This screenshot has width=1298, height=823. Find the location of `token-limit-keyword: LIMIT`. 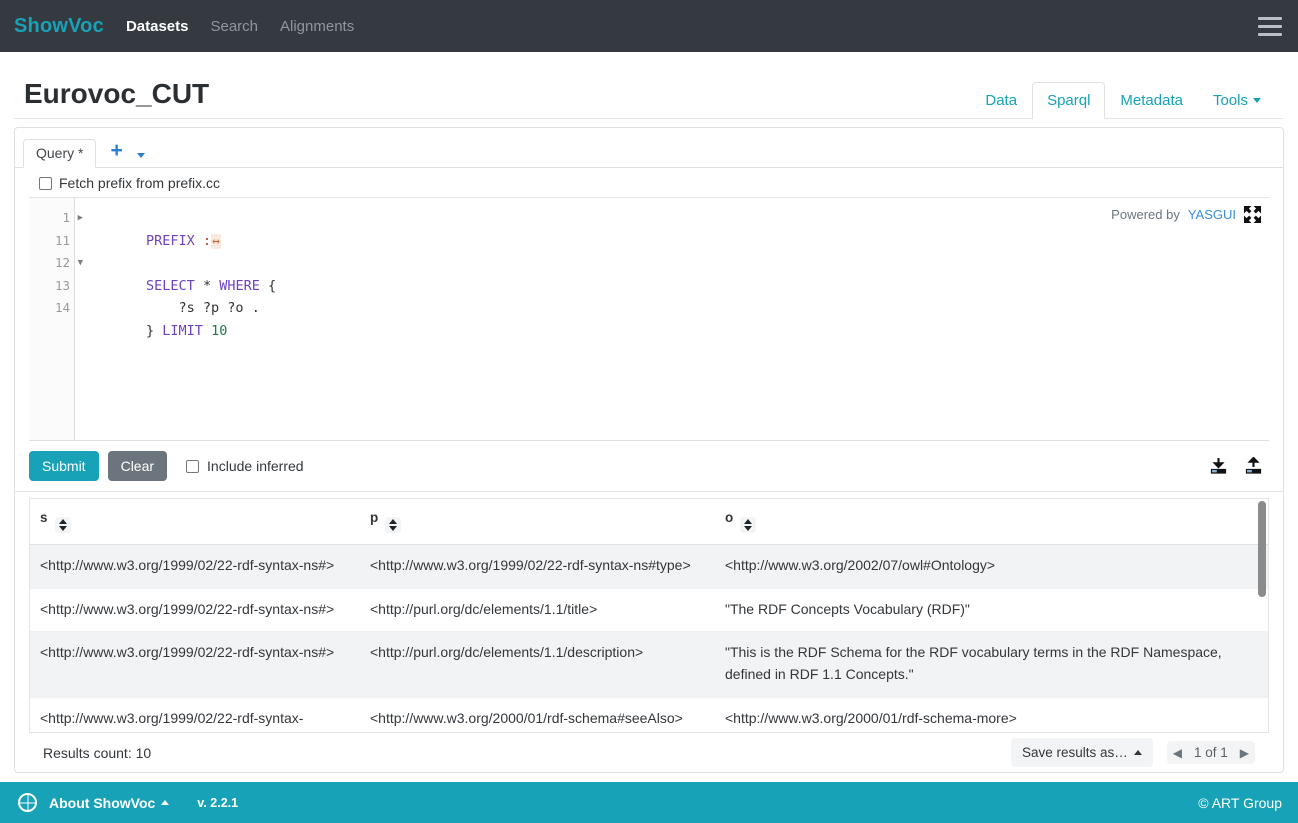

token-limit-keyword: LIMIT is located at coordinates (182, 330).